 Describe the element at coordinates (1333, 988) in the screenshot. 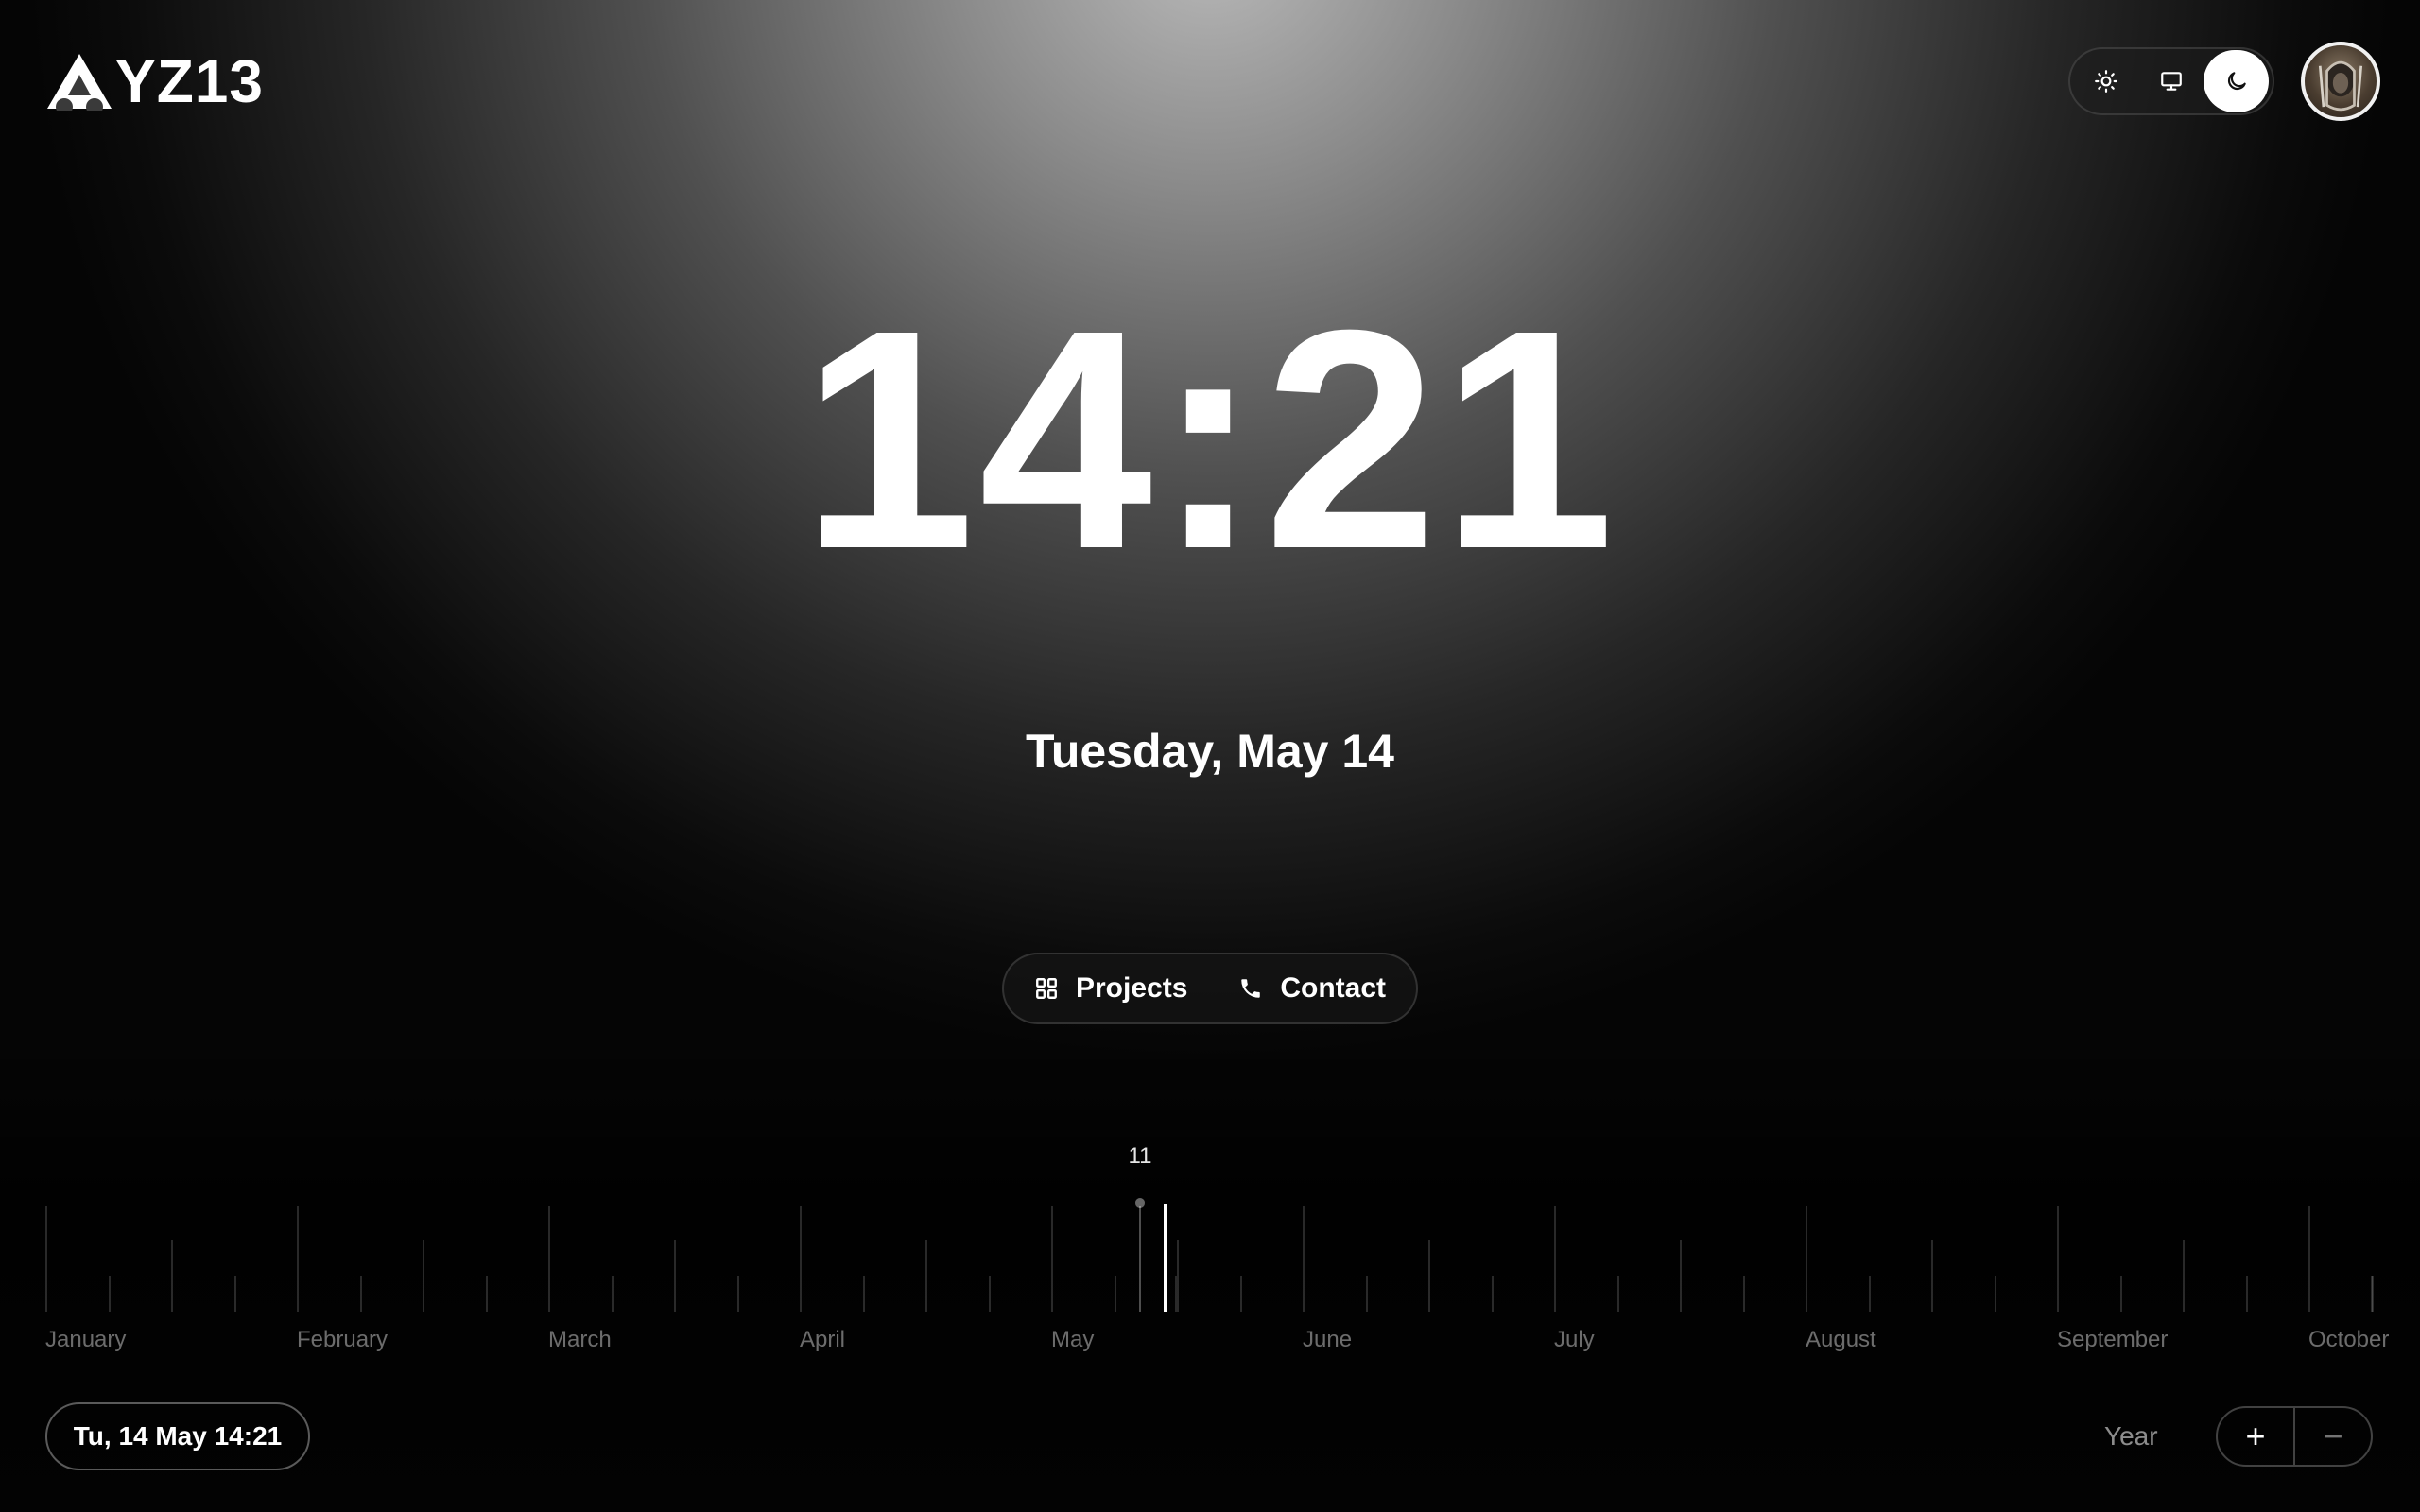

I see `contact-label: Contact` at that location.